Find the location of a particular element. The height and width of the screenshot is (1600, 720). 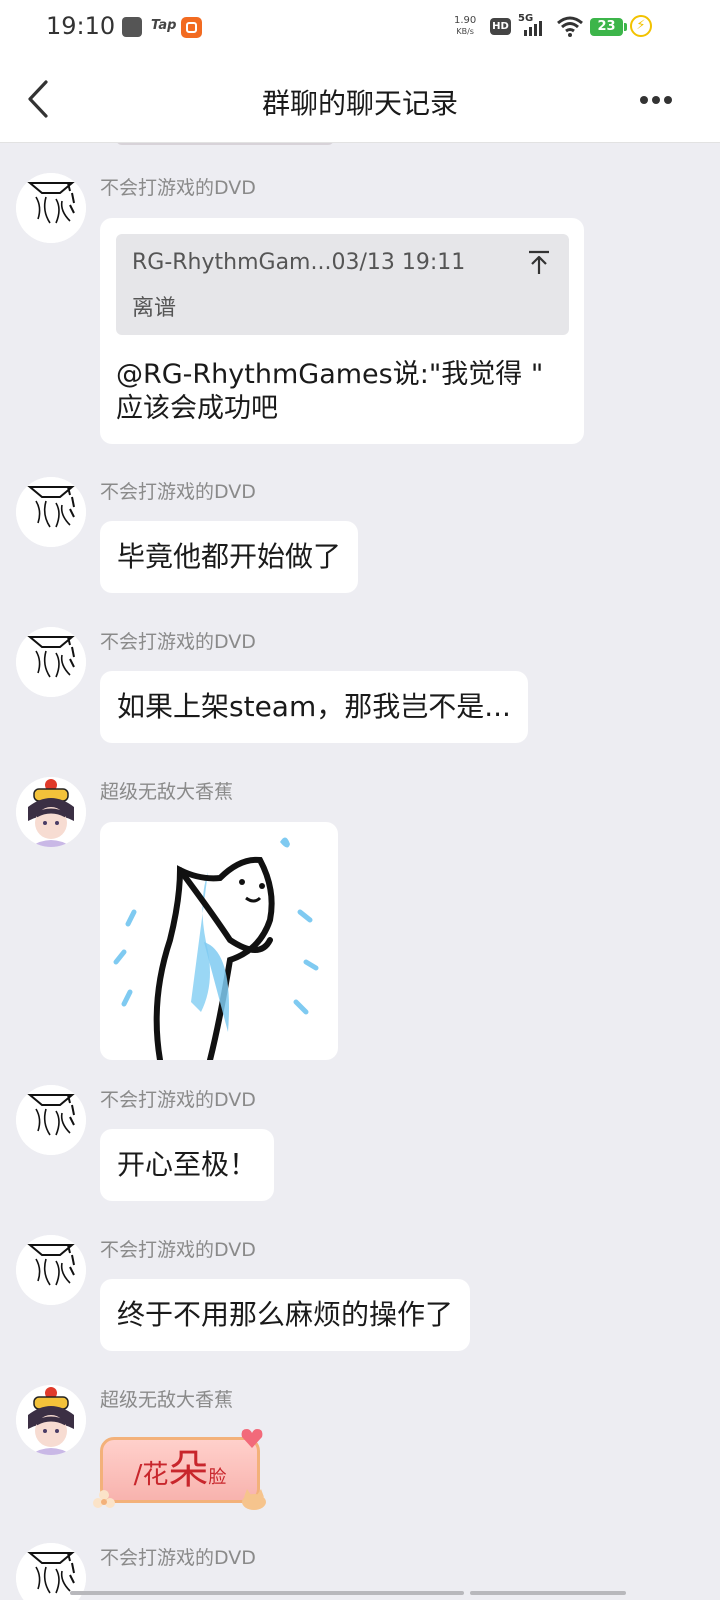

chat-message: 不会打游戏的DVD 终于不用那么麻烦的操作了 is located at coordinates (360, 1295).